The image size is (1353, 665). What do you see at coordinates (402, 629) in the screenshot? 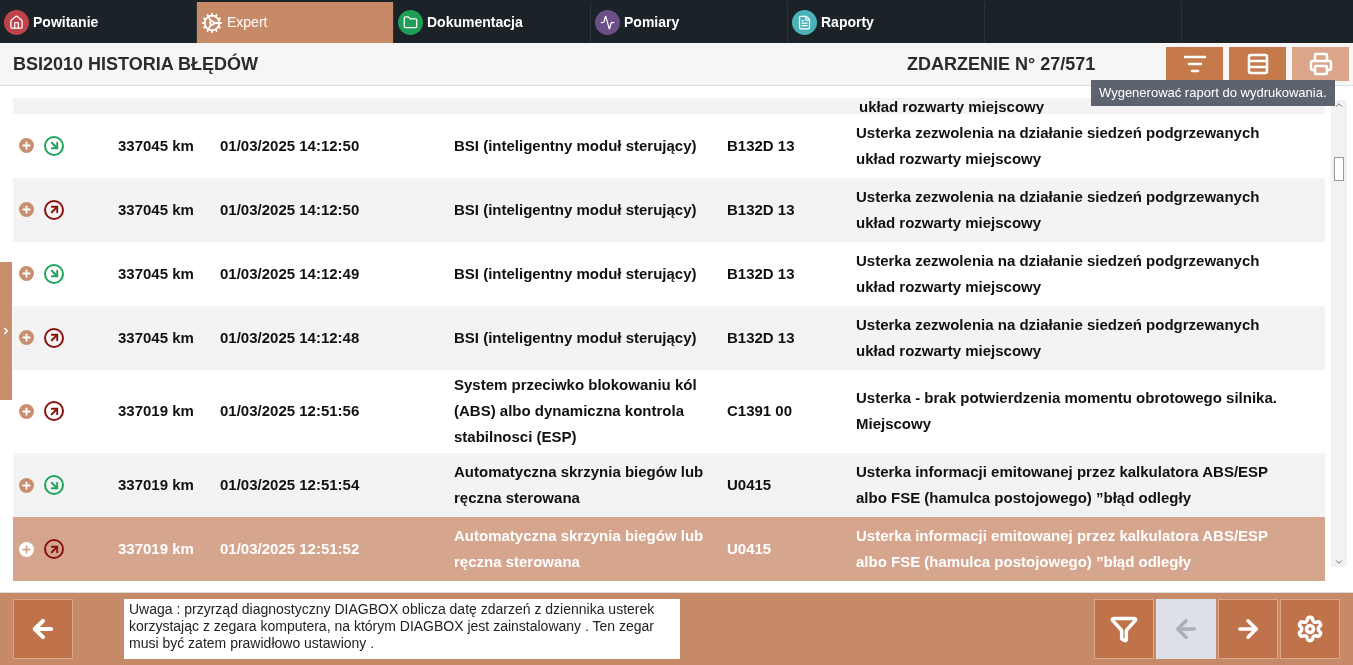
I see `warning-note: Uwaga : przyrząd diagnostyczny DIAGBOX oblicza datę zdarzeń z dziennika usterek korzystając z zegara komputera, na którym DIAGBOX jest zainstalowany . Ten zegar musi być zatem prawidłowo ustawiony .` at bounding box center [402, 629].